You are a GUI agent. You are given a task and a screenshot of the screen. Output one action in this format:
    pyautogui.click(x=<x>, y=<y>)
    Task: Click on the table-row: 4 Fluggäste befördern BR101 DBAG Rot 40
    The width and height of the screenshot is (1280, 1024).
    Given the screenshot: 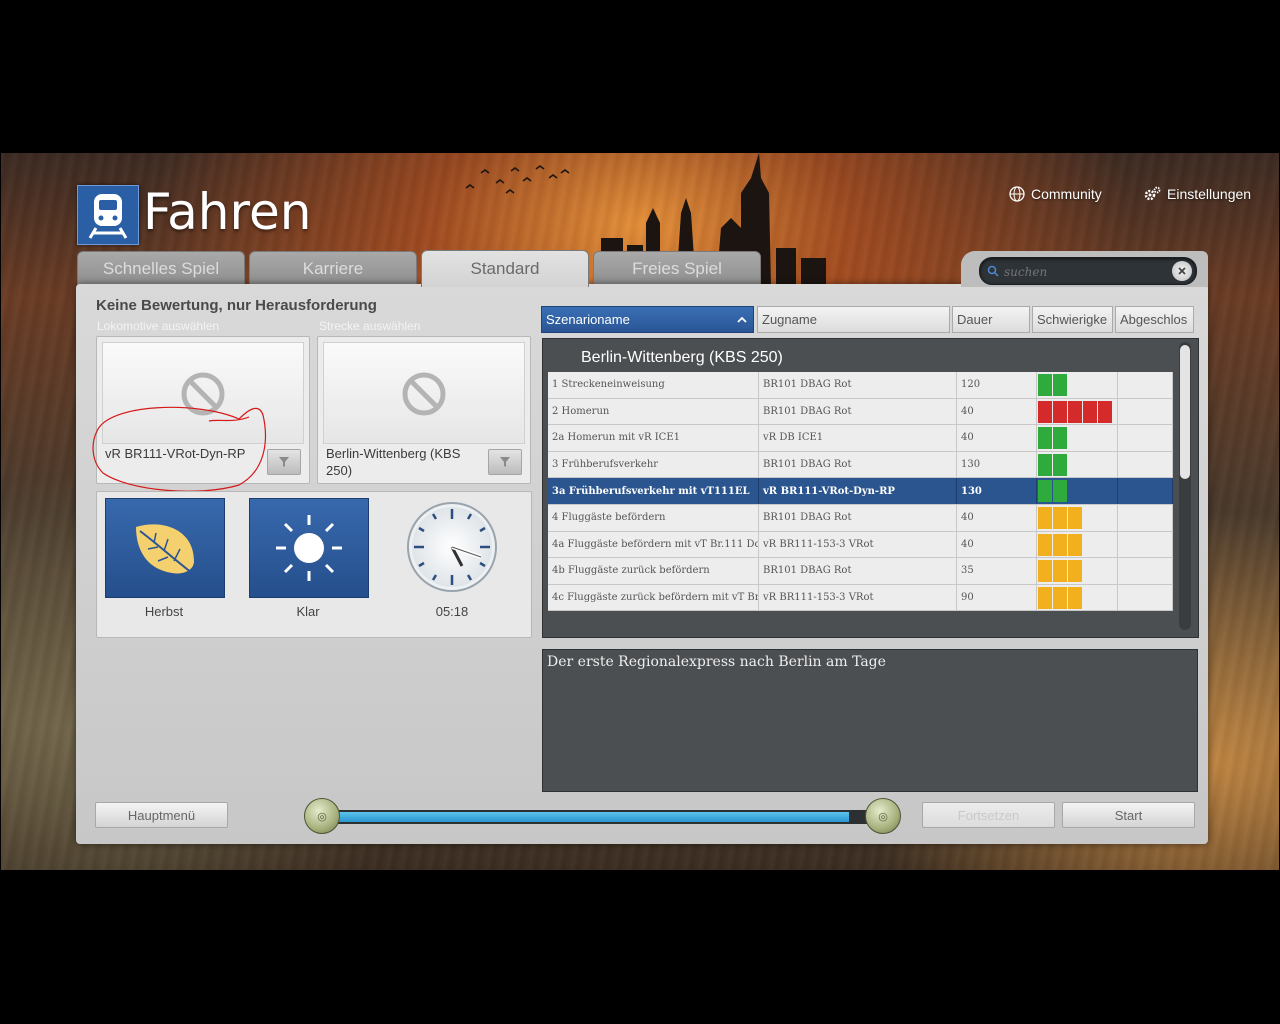 What is the action you would take?
    pyautogui.click(x=860, y=518)
    